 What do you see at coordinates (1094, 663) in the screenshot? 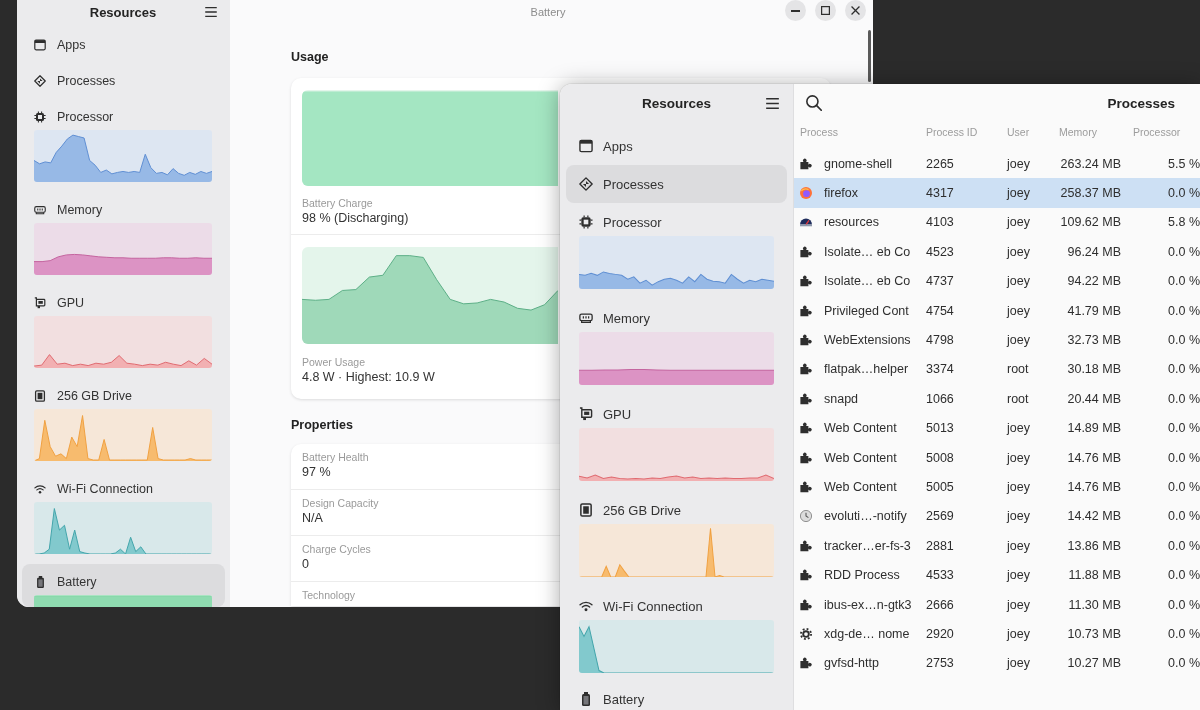
I see `table-cell: 10.27 MB` at bounding box center [1094, 663].